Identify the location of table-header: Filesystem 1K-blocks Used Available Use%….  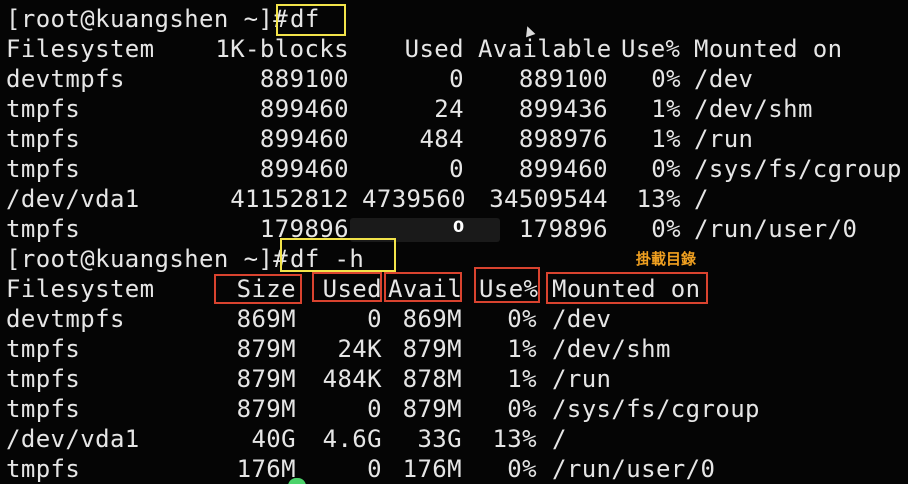
(424, 49).